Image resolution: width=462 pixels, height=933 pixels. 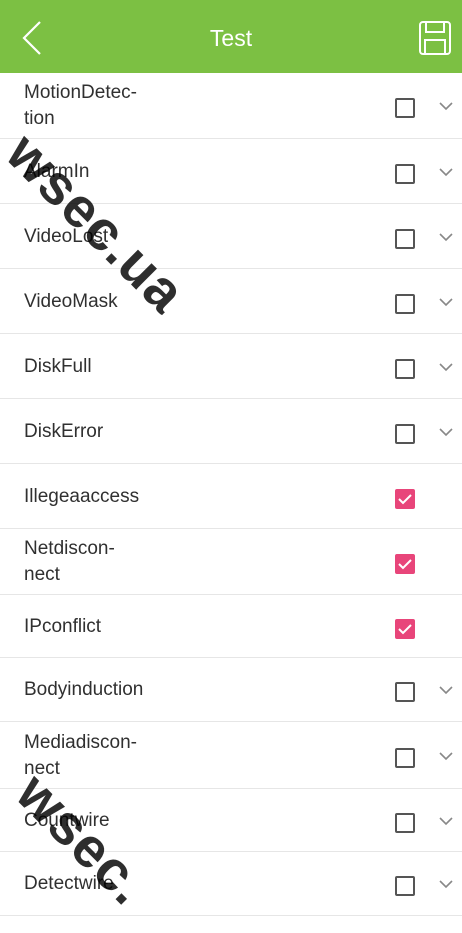 What do you see at coordinates (435, 38) in the screenshot?
I see `floppy-disk-icon` at bounding box center [435, 38].